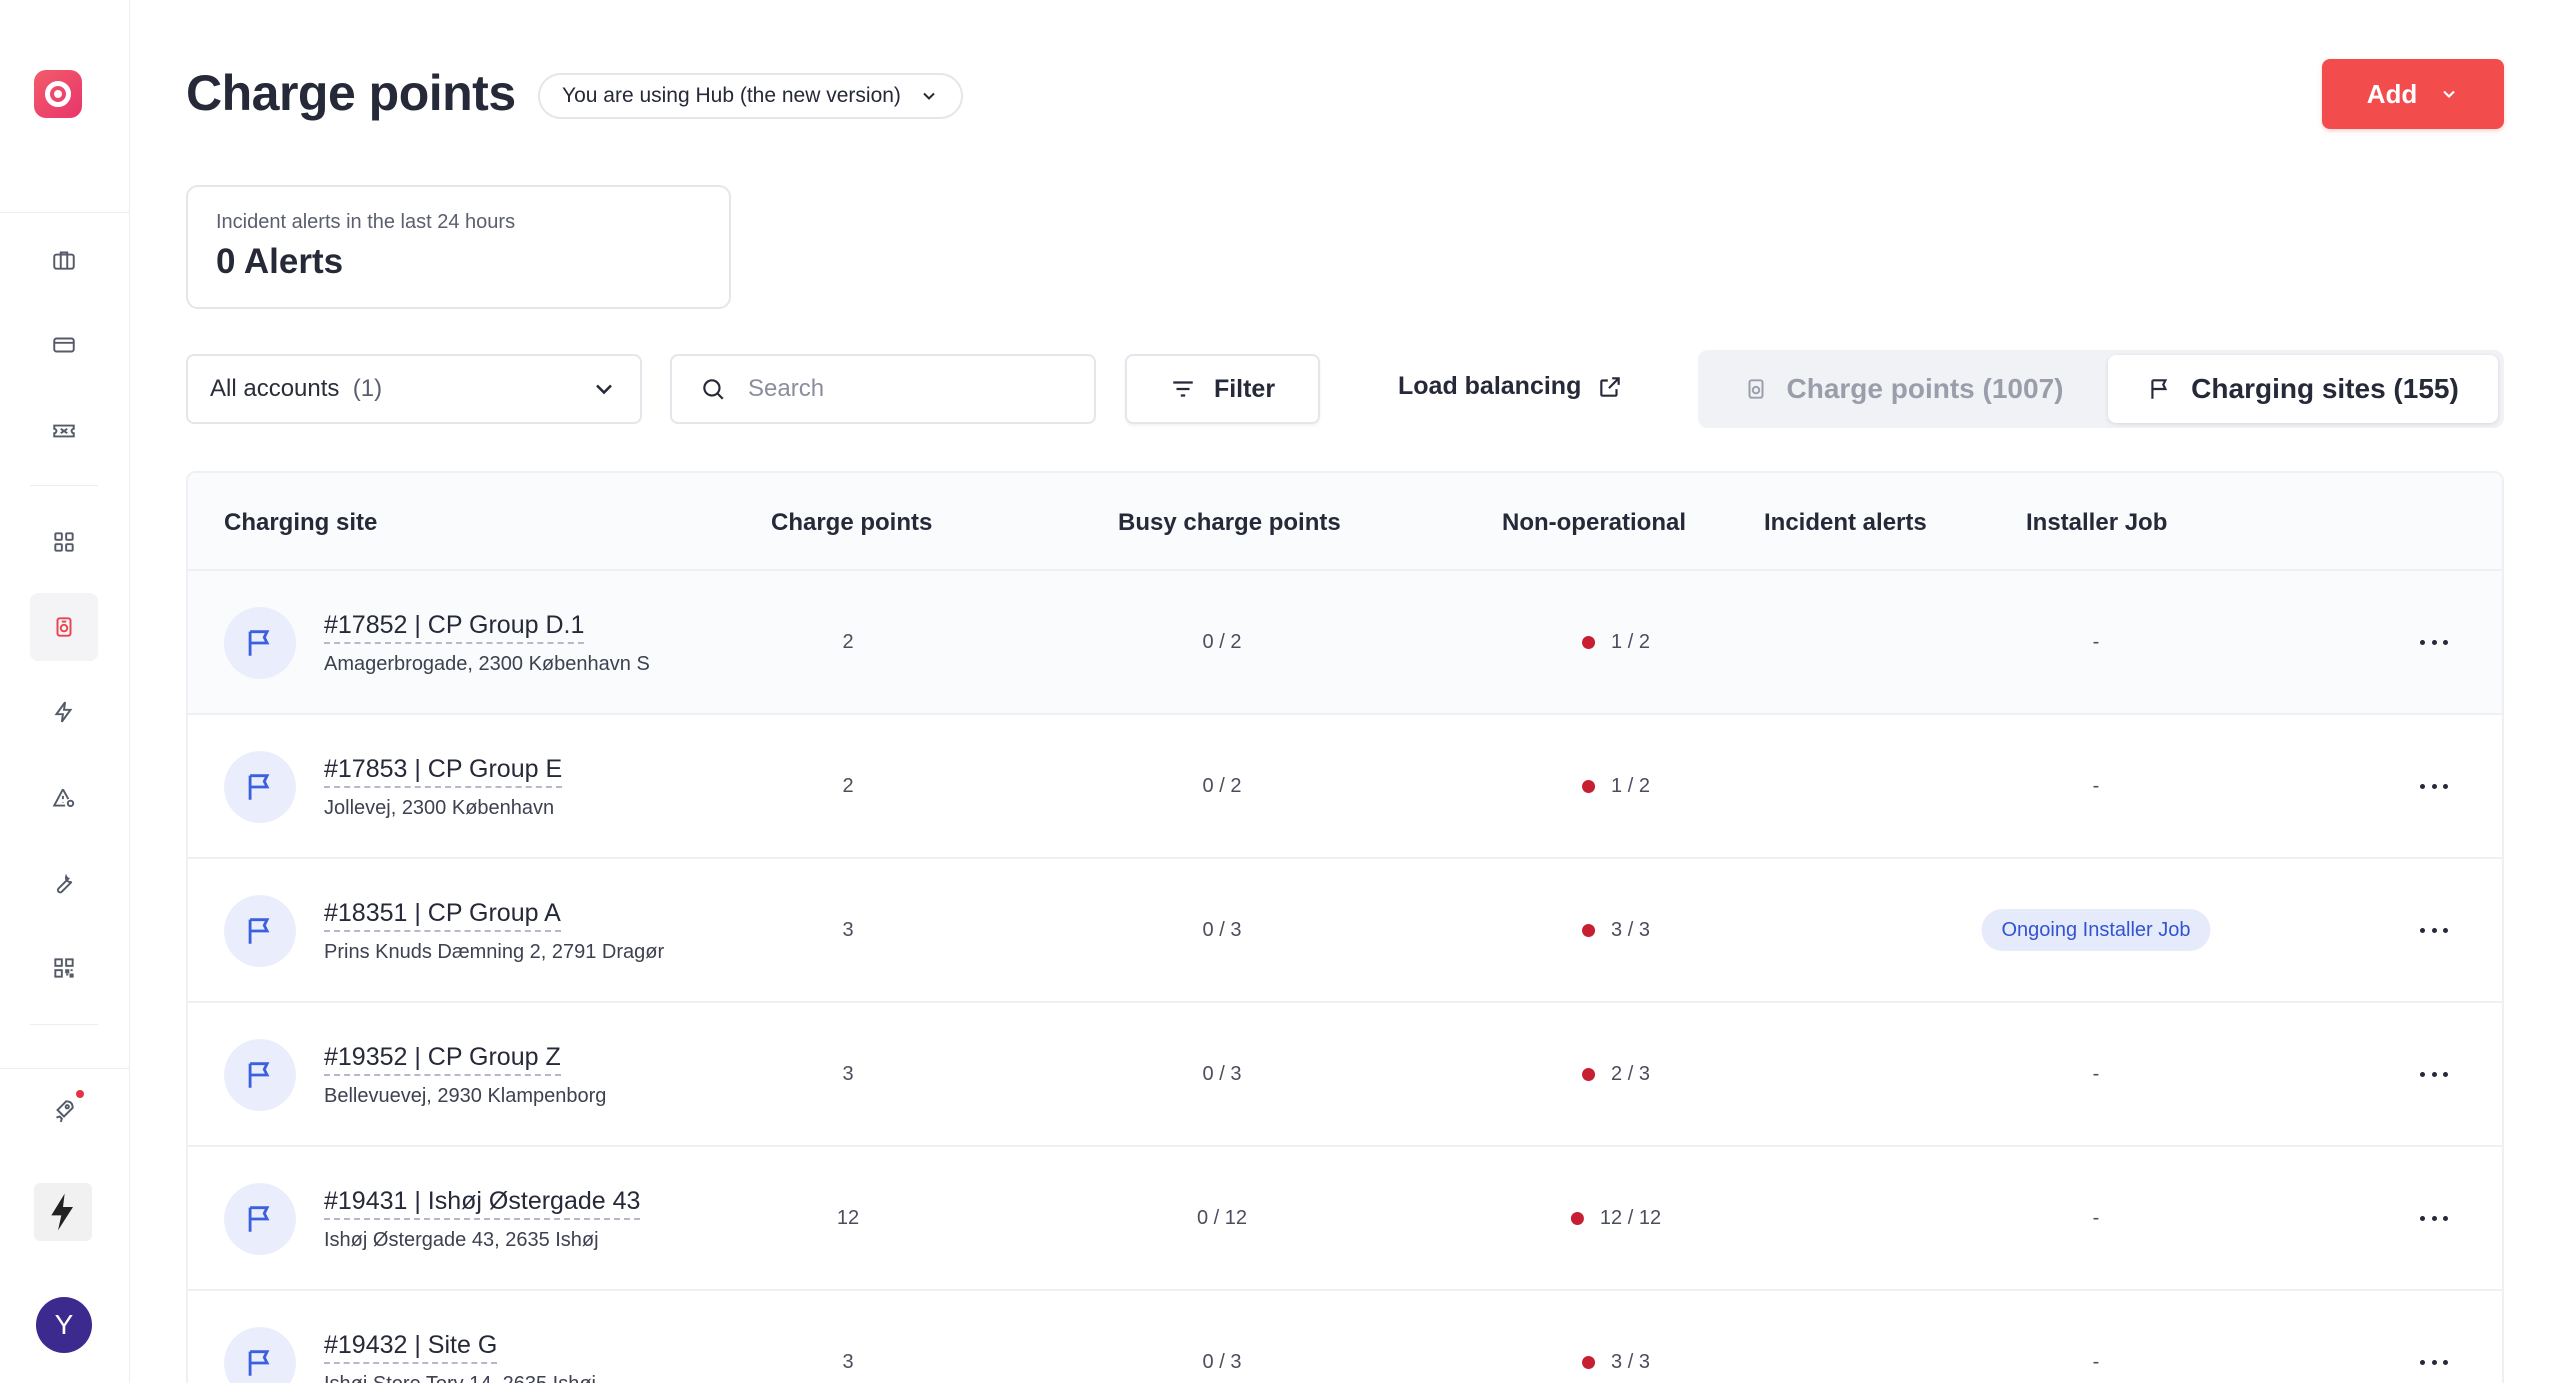 The width and height of the screenshot is (2560, 1383). Describe the element at coordinates (300, 523) in the screenshot. I see `column-header: Charging site` at that location.